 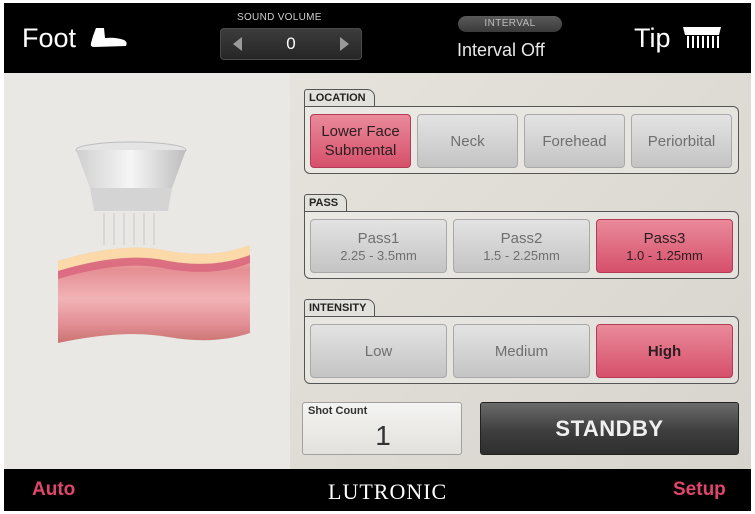 What do you see at coordinates (701, 37) in the screenshot?
I see `tip-icon` at bounding box center [701, 37].